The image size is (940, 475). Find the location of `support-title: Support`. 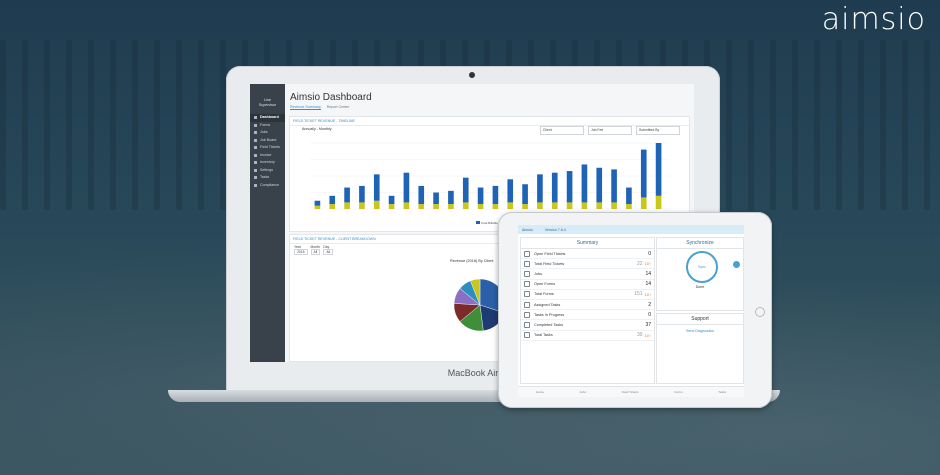

support-title: Support is located at coordinates (700, 319).